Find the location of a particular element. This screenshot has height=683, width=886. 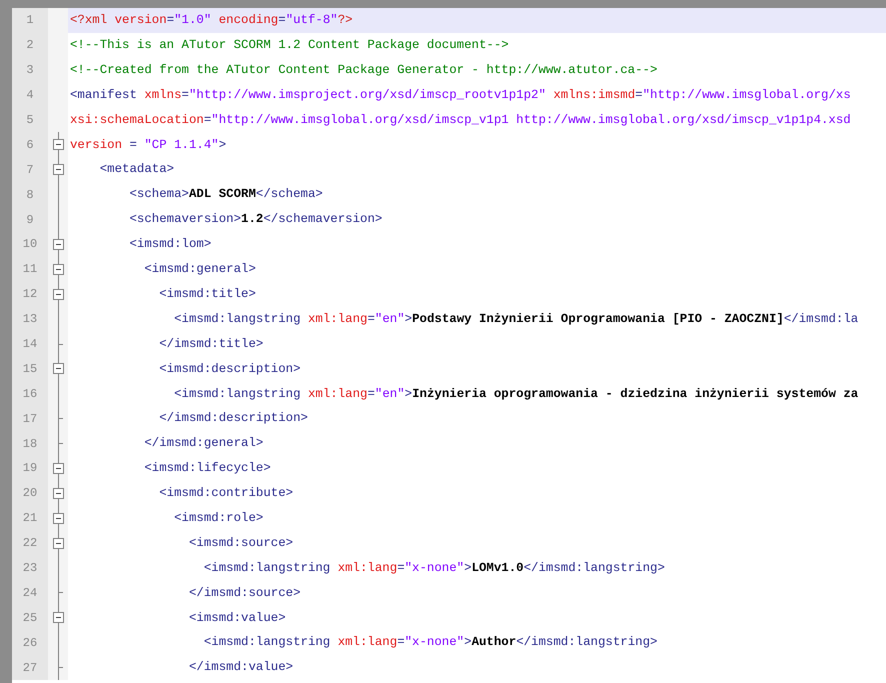

line-number: 9 is located at coordinates (30, 219).